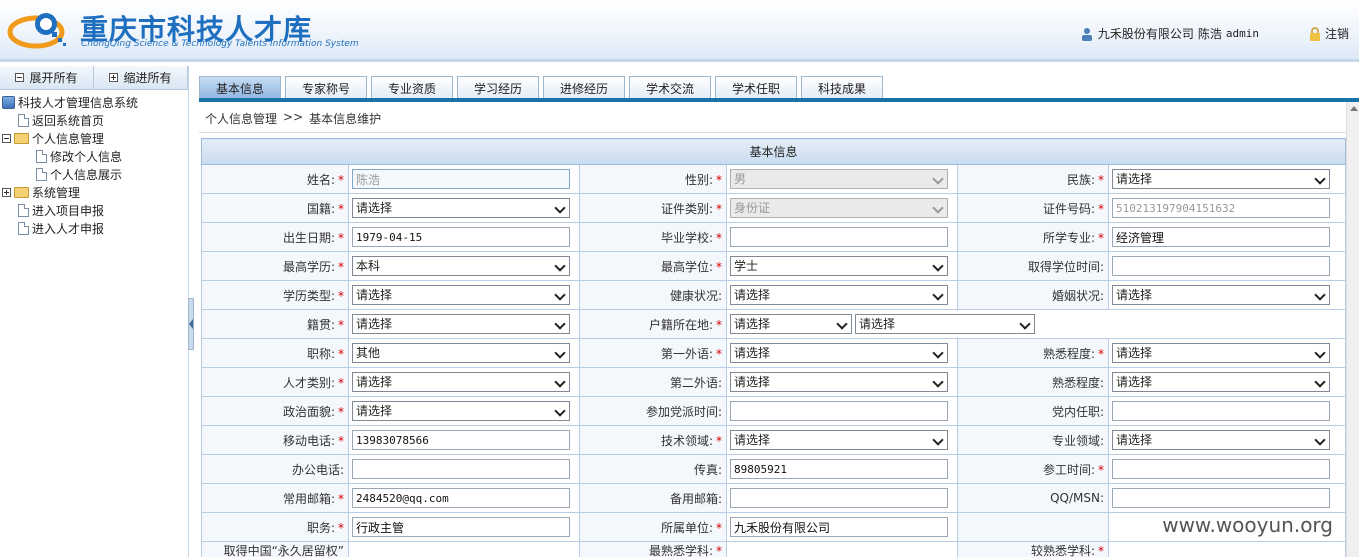 The width and height of the screenshot is (1359, 557). I want to click on folder-icon, so click(21, 192).